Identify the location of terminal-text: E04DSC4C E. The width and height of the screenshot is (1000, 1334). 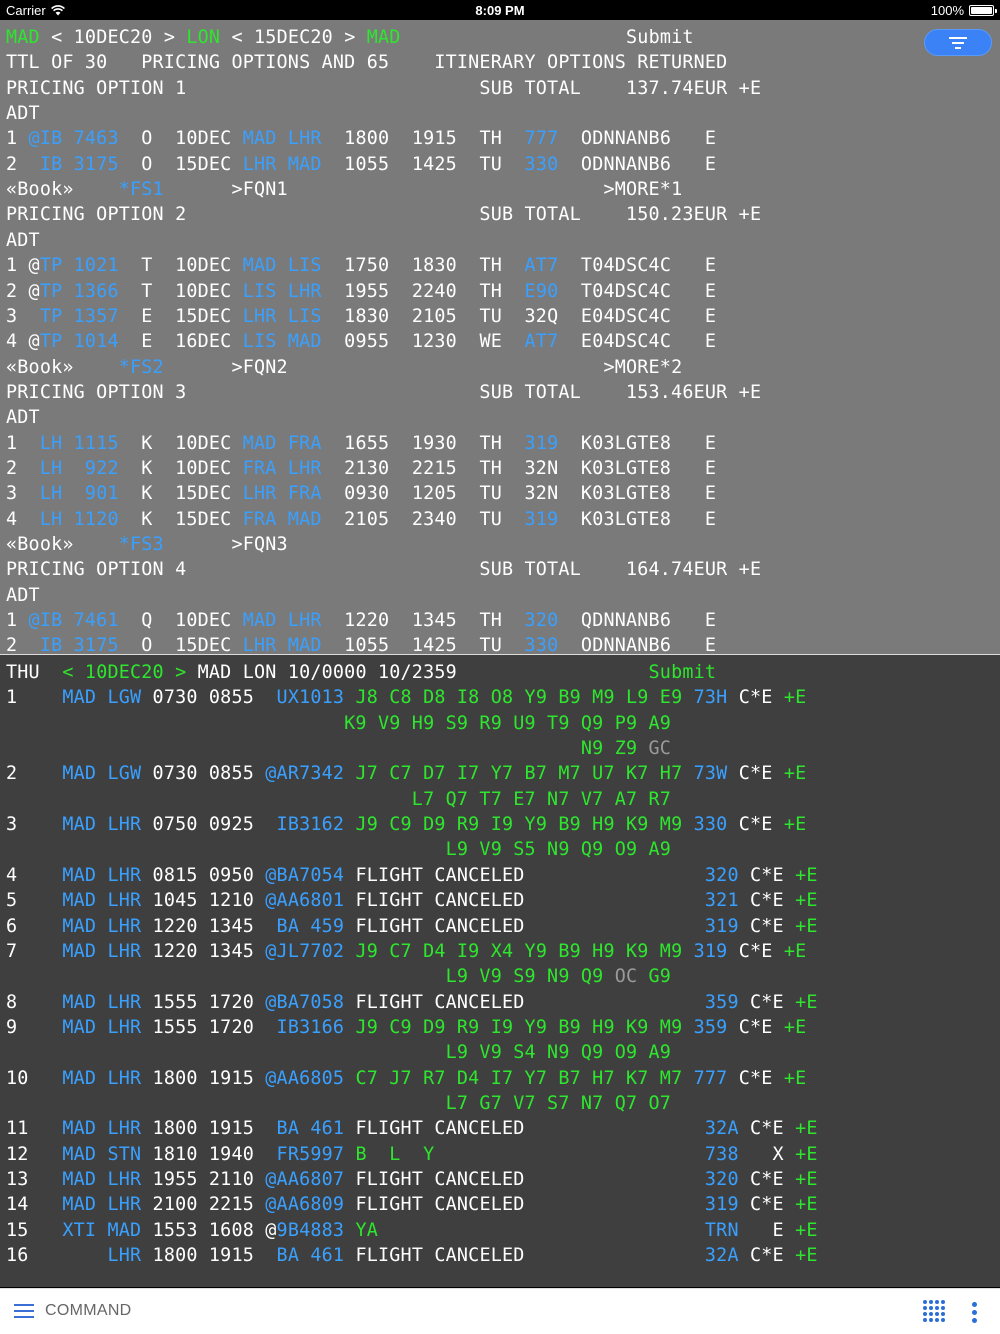
(637, 342).